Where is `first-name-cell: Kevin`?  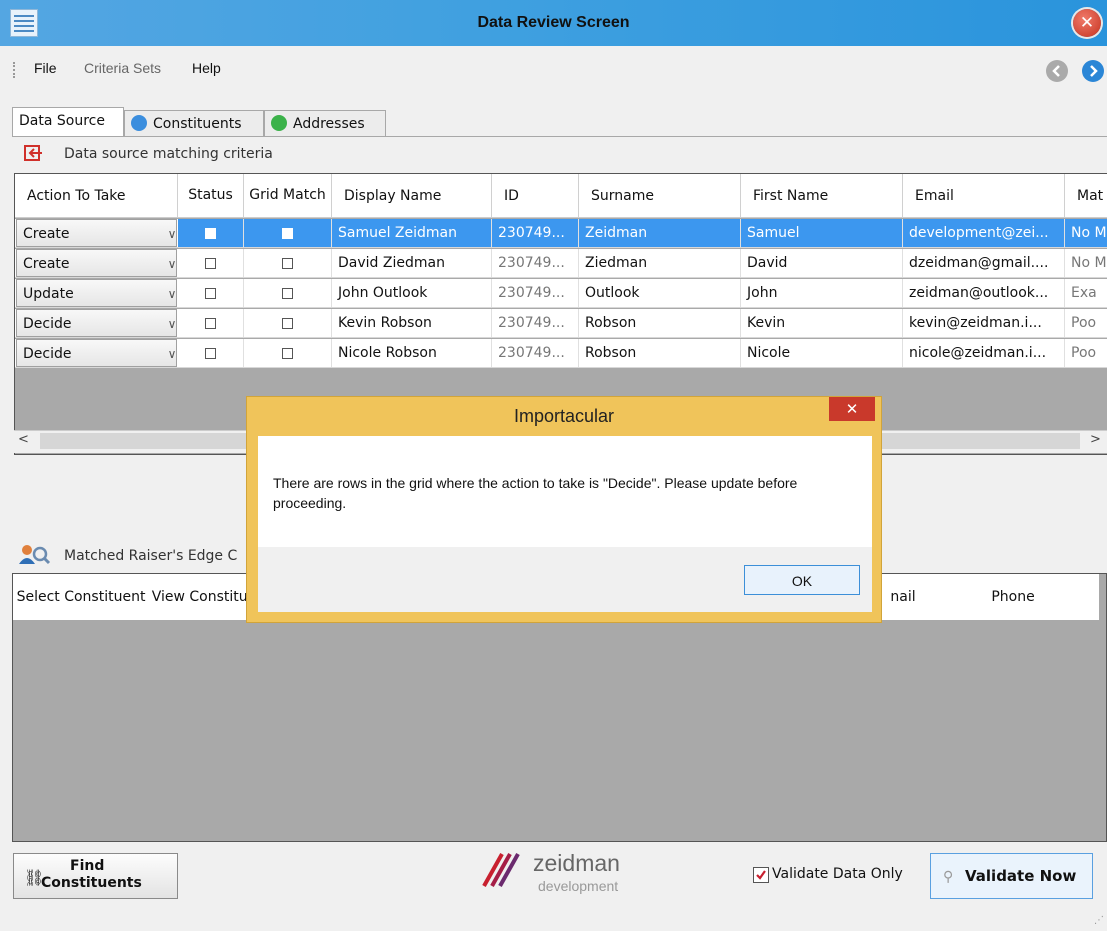 first-name-cell: Kevin is located at coordinates (822, 323).